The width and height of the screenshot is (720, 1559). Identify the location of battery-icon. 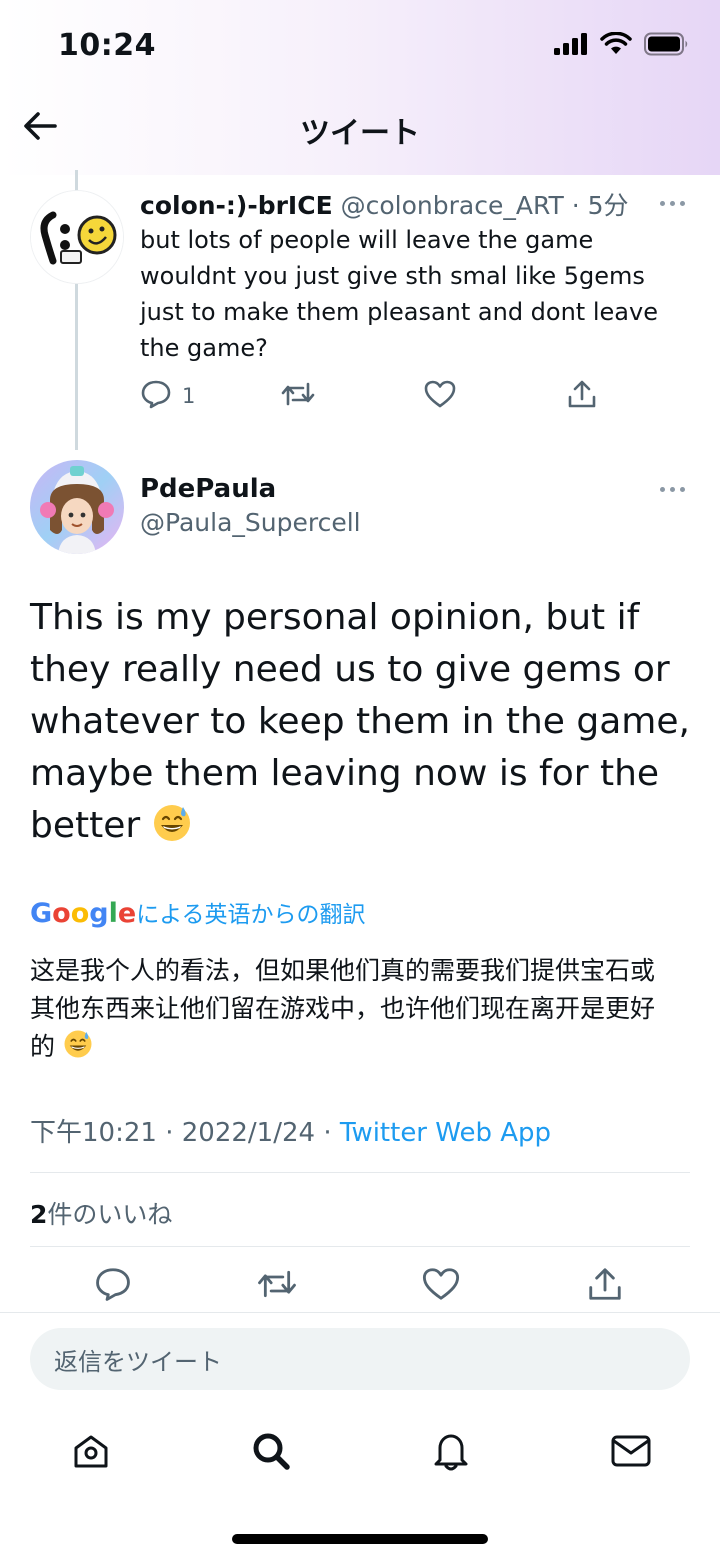
(667, 46).